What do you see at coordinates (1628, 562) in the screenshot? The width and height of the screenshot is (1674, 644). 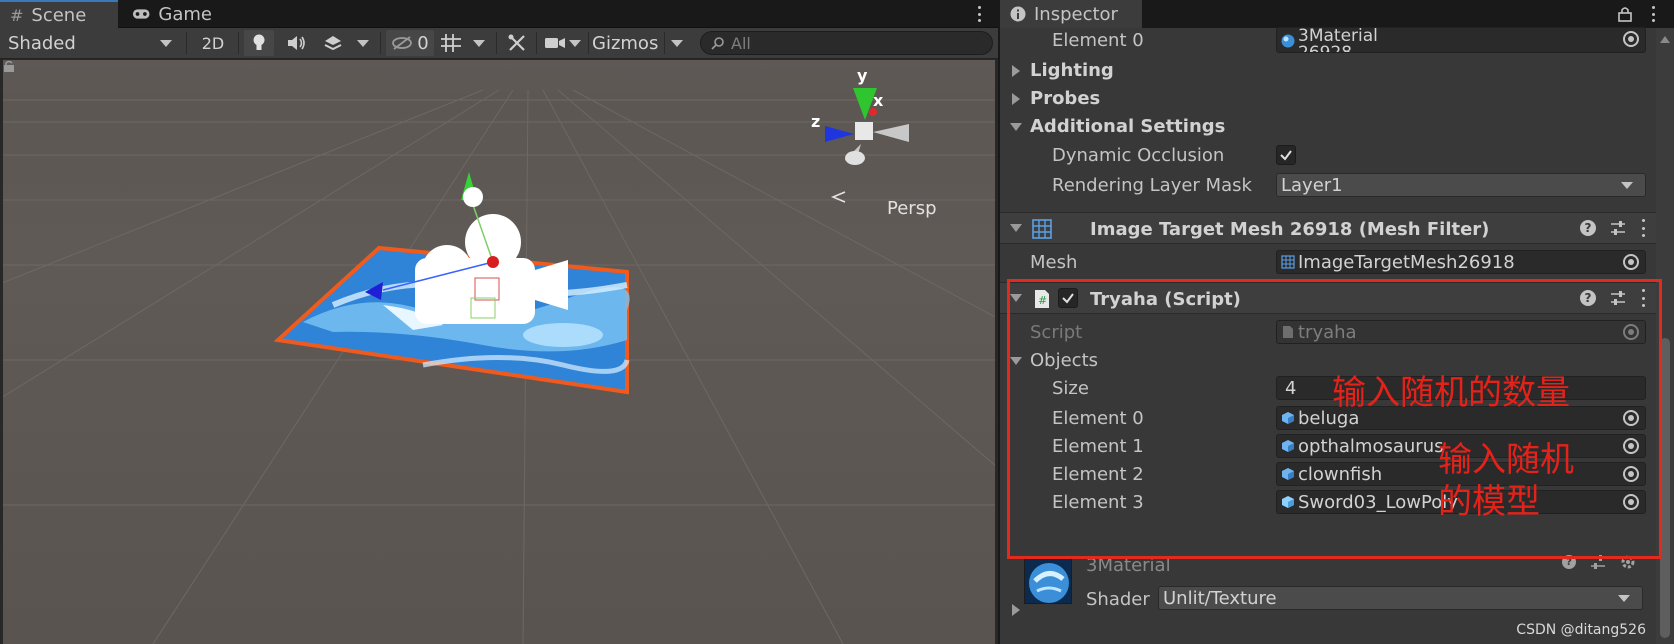 I see `gear-icon` at bounding box center [1628, 562].